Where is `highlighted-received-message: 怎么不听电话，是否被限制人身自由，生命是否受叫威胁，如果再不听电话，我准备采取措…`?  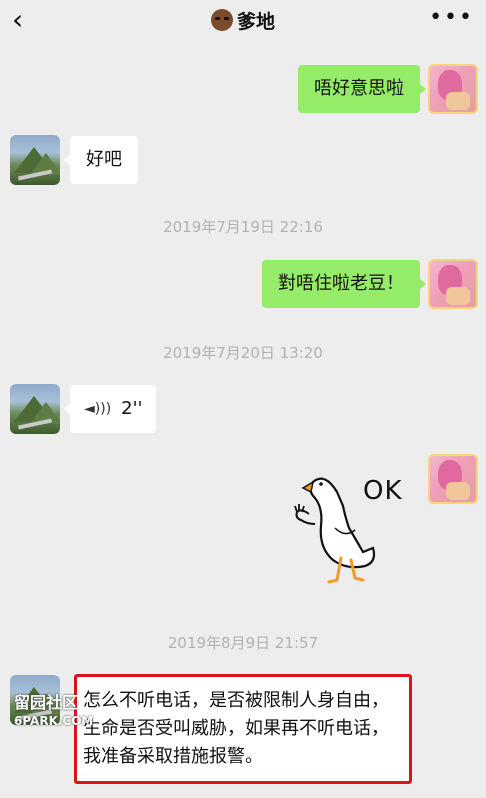
highlighted-received-message: 怎么不听电话，是否被限制人身自由，生命是否受叫威胁，如果再不听电话，我准备采取措… is located at coordinates (243, 729).